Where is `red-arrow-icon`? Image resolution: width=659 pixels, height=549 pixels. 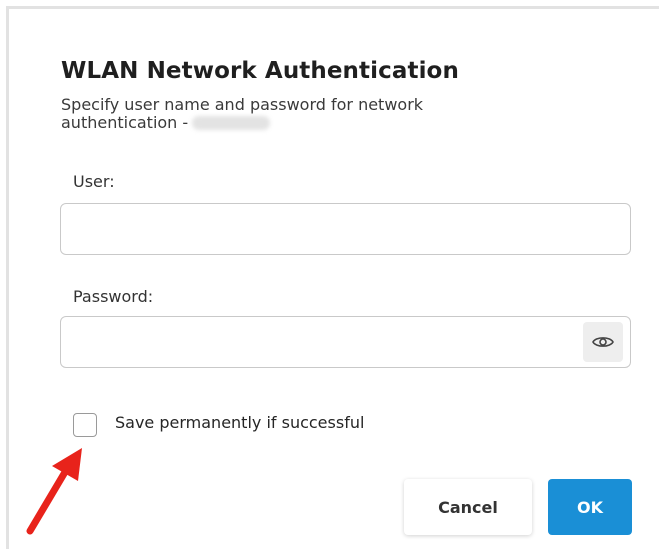
red-arrow-icon is located at coordinates (54, 491).